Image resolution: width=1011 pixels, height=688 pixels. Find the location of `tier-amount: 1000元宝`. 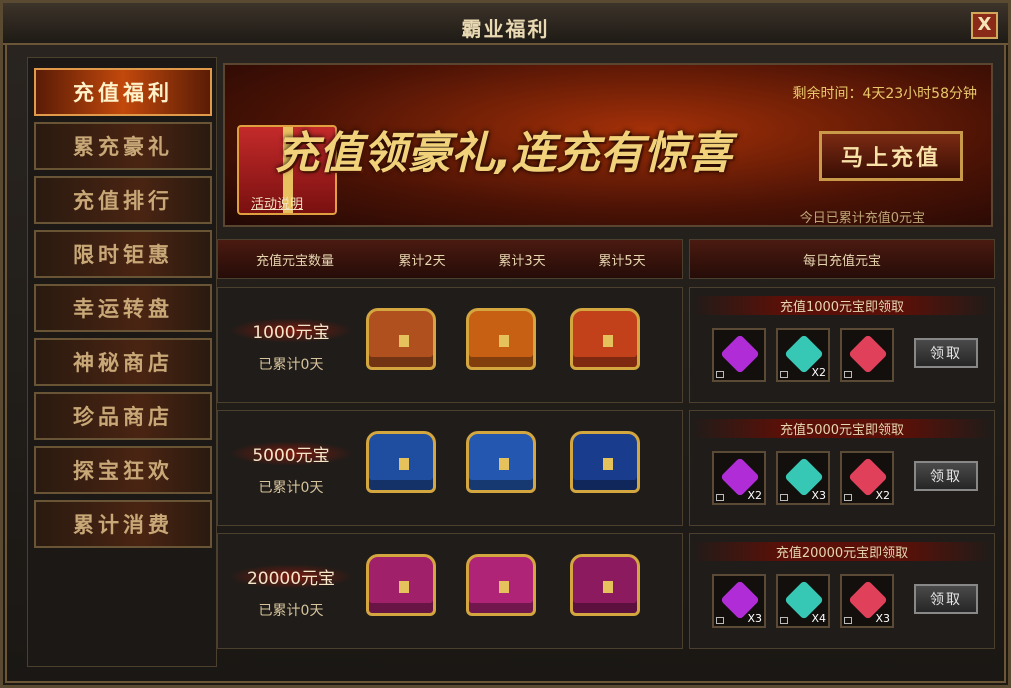

tier-amount: 1000元宝 is located at coordinates (291, 330).